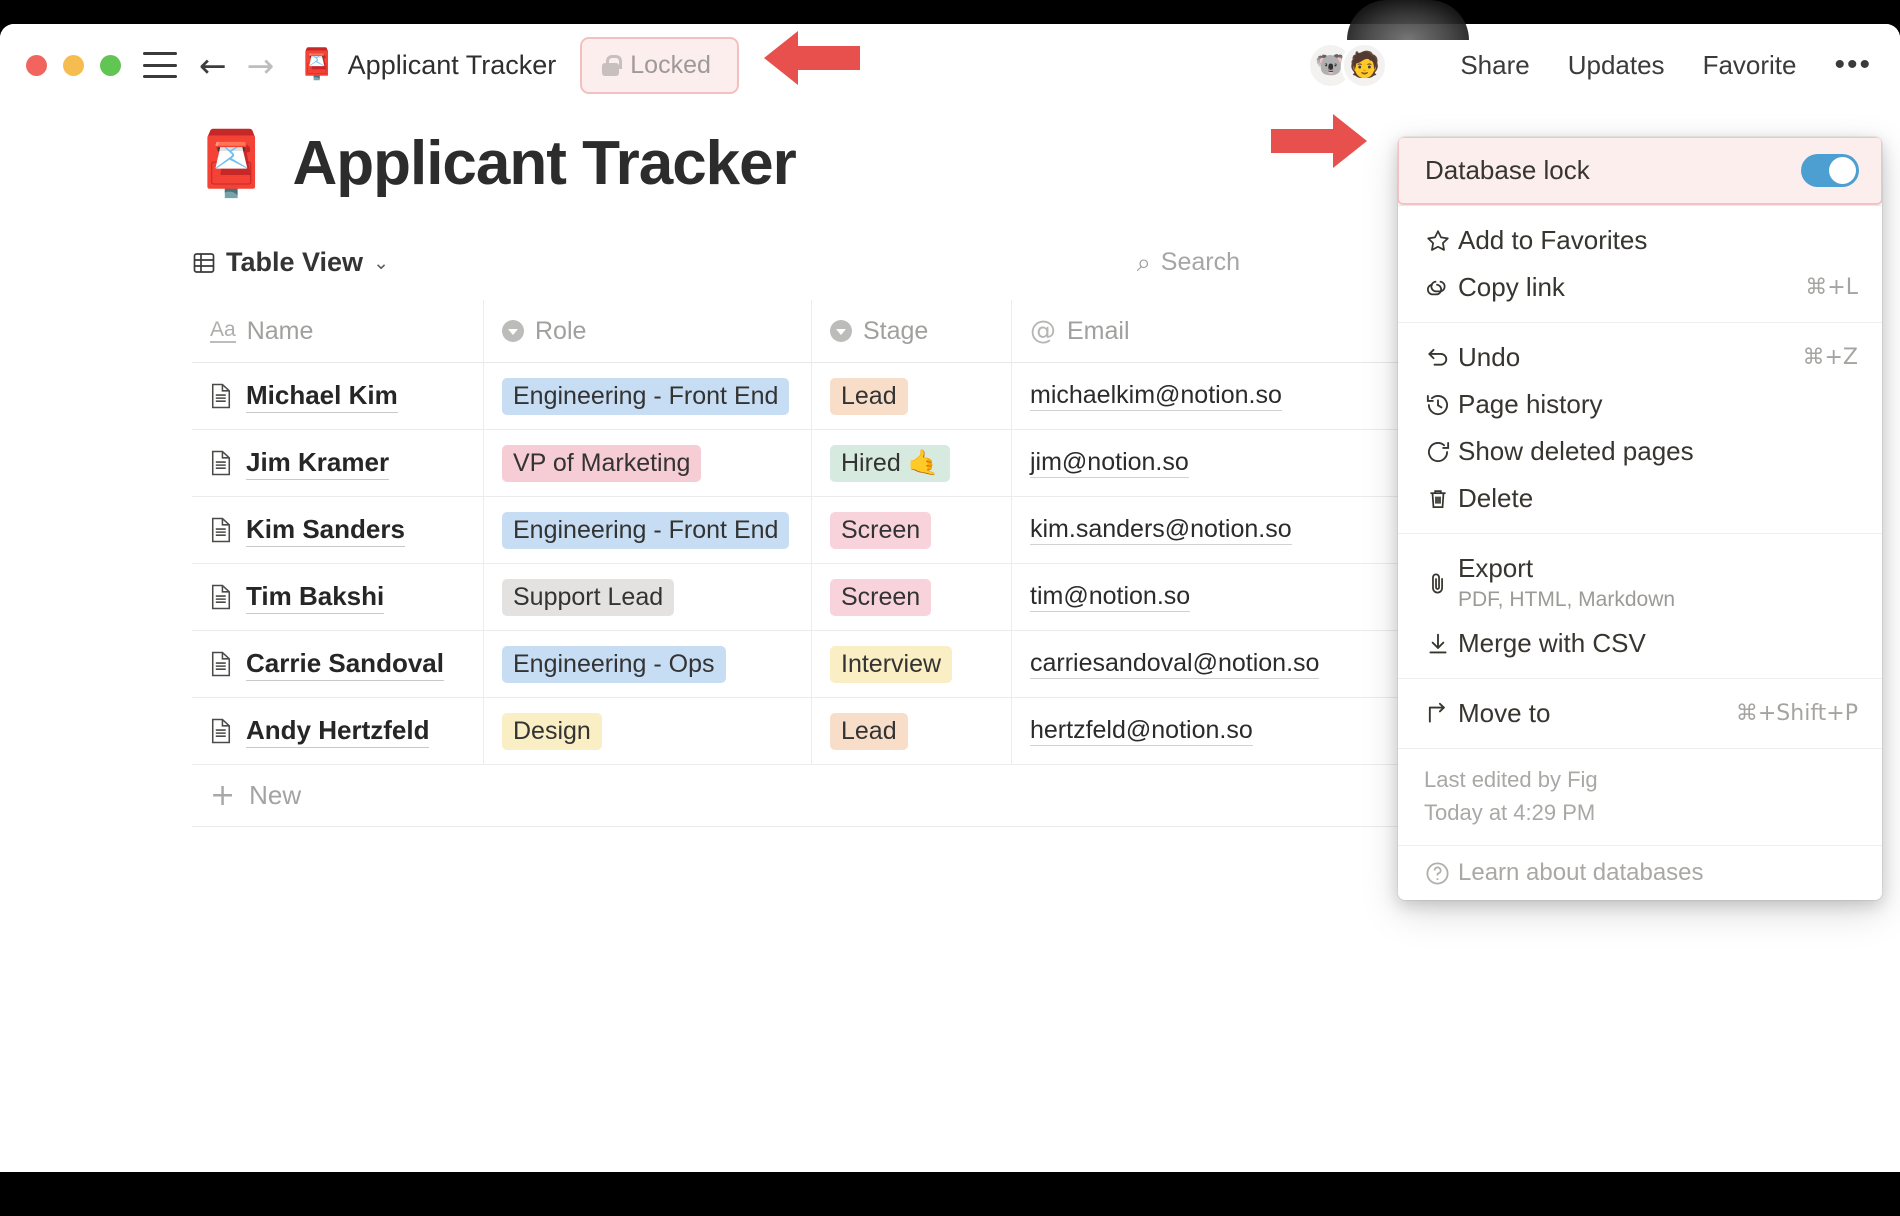 The image size is (1900, 1216). What do you see at coordinates (912, 463) in the screenshot?
I see `cell-stage: Hired 🤙` at bounding box center [912, 463].